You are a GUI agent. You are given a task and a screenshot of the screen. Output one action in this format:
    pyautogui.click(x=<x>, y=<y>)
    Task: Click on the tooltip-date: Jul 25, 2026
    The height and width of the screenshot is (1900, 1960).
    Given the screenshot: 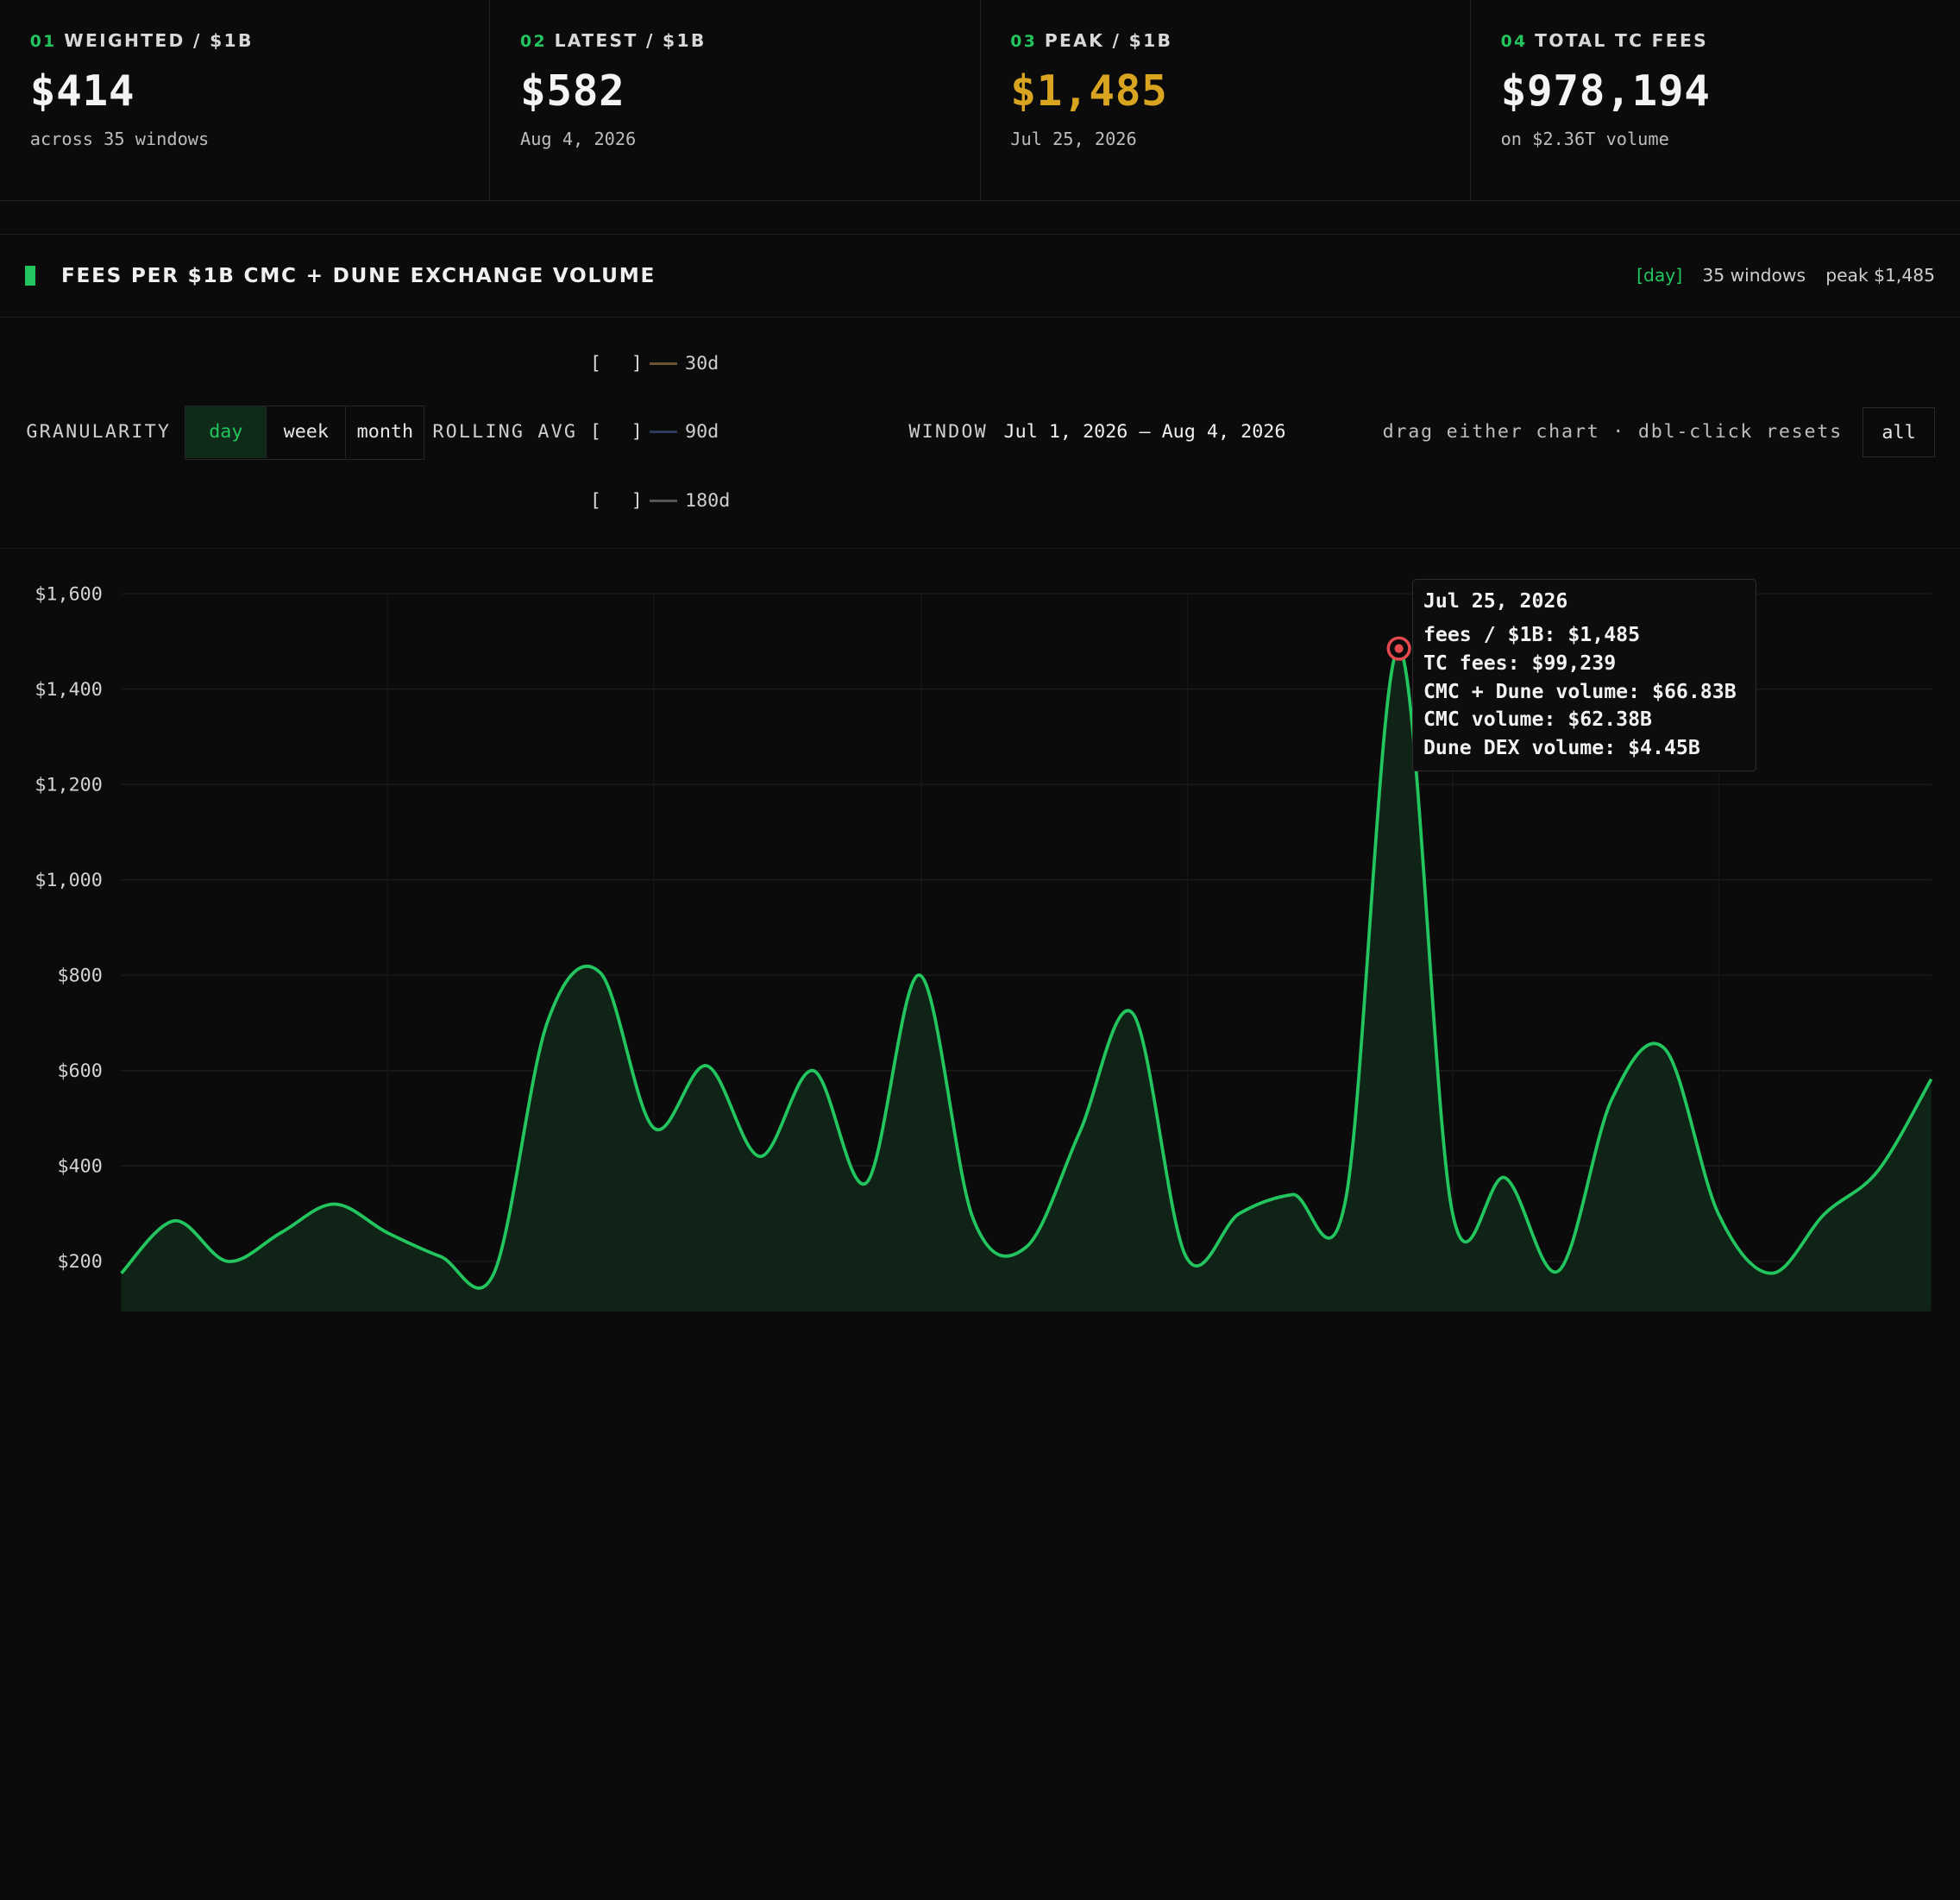 What is the action you would take?
    pyautogui.click(x=1495, y=600)
    